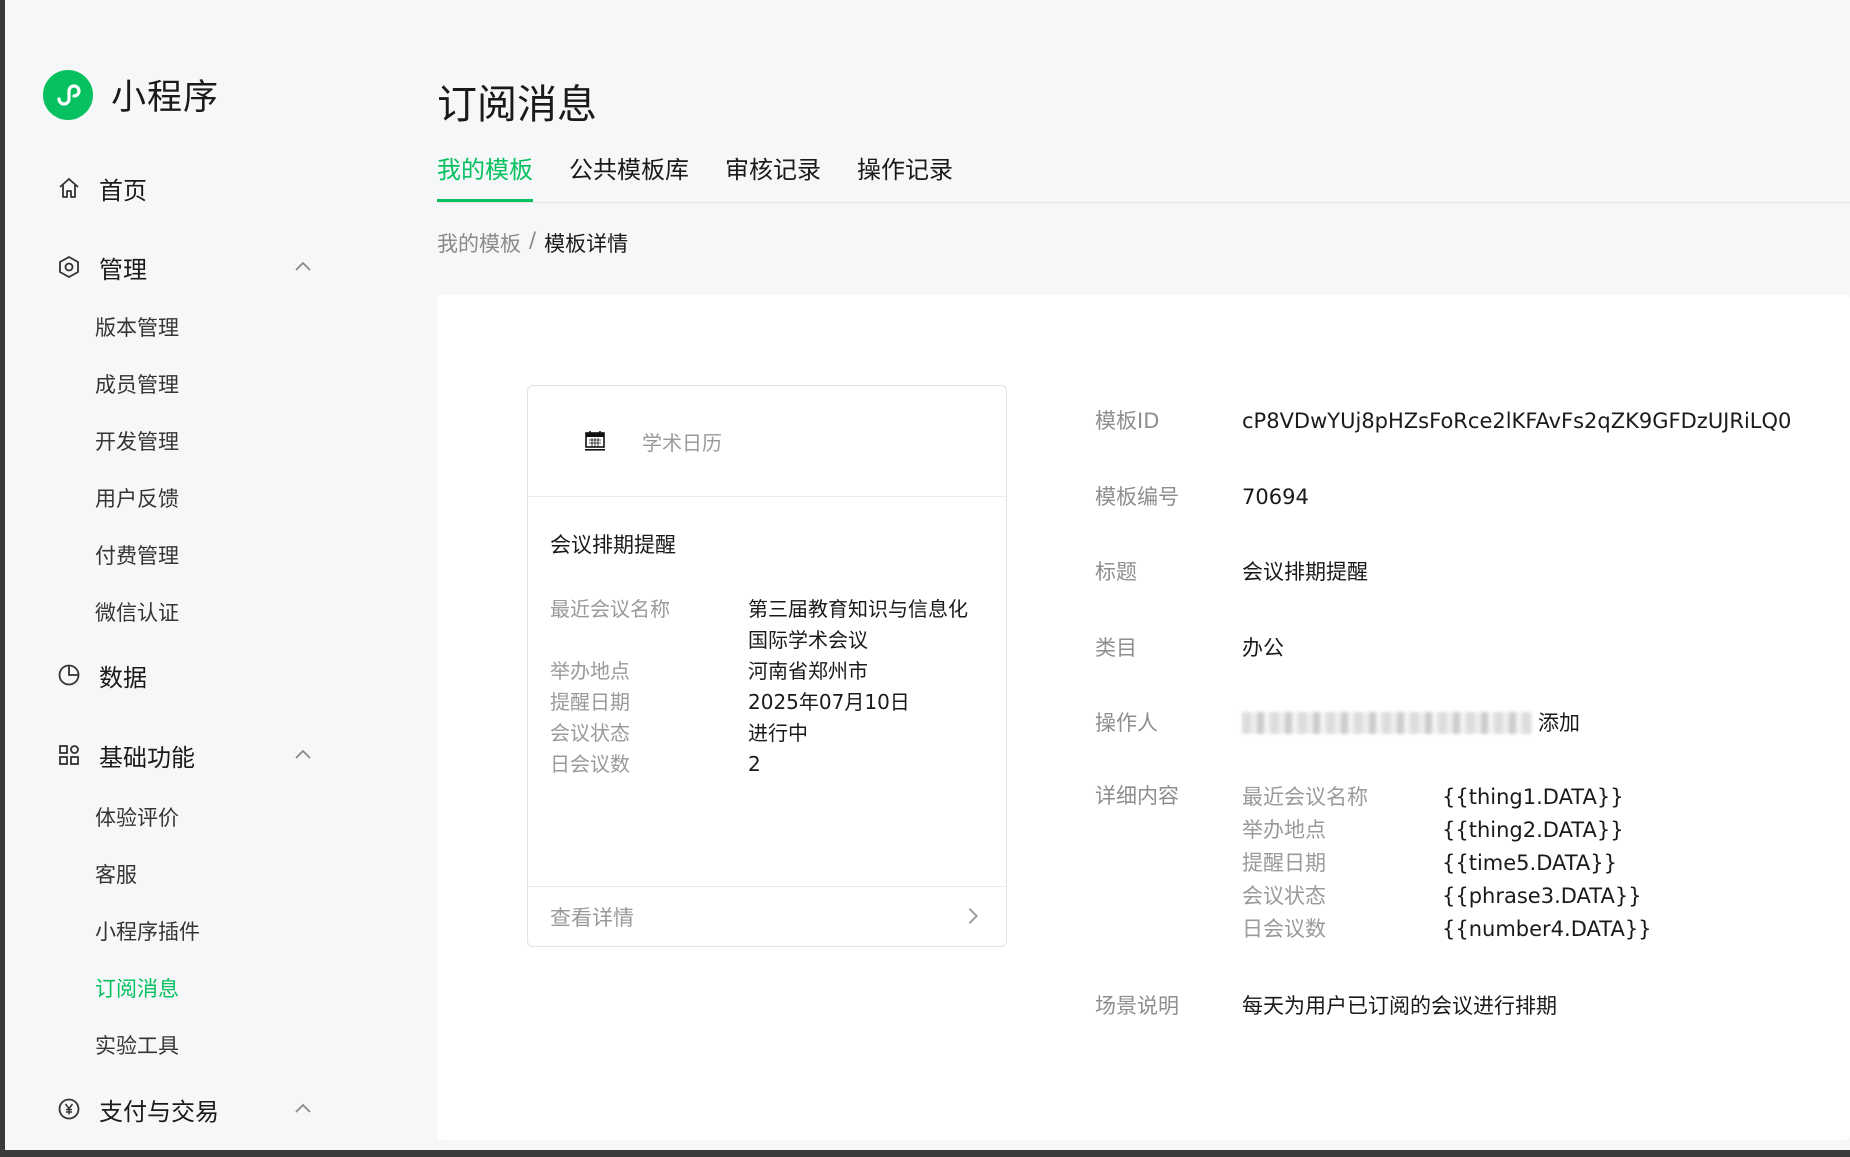 This screenshot has height=1157, width=1850. Describe the element at coordinates (754, 764) in the screenshot. I see `card-row-value: 2` at that location.